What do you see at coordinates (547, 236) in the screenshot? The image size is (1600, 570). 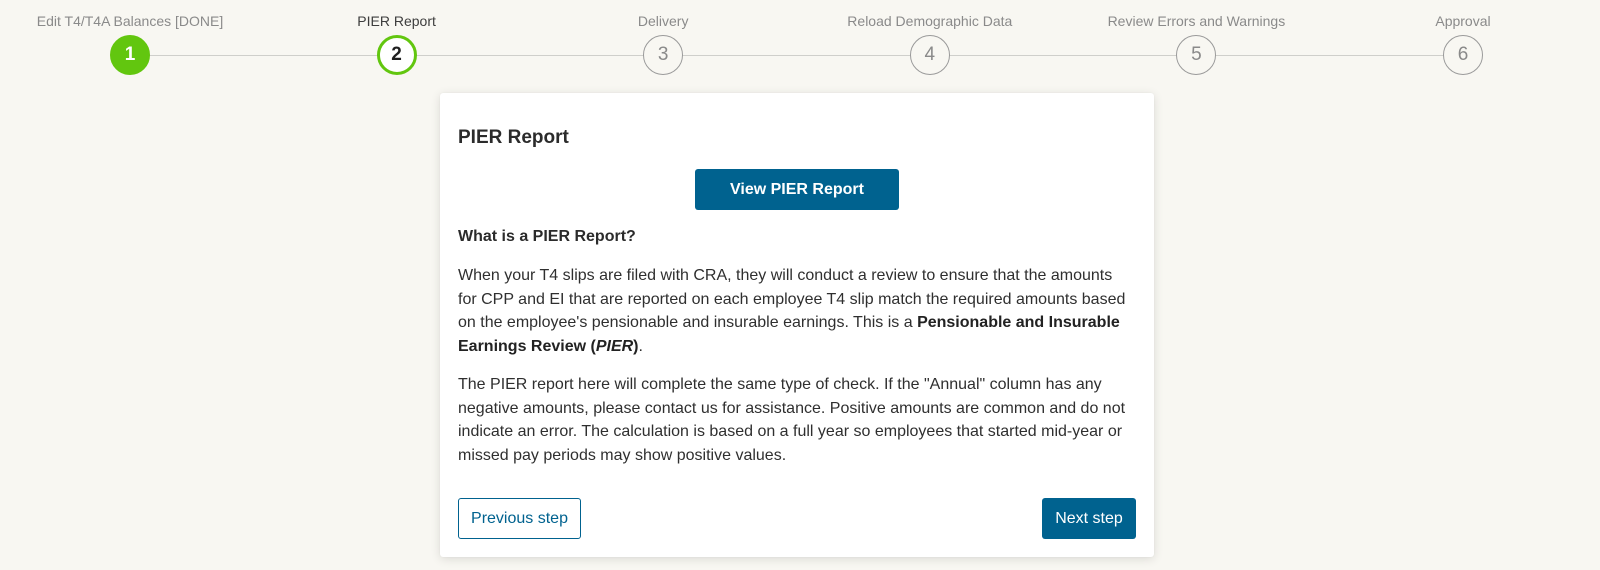 I see `section-question-heading: What is a PIER Report?` at bounding box center [547, 236].